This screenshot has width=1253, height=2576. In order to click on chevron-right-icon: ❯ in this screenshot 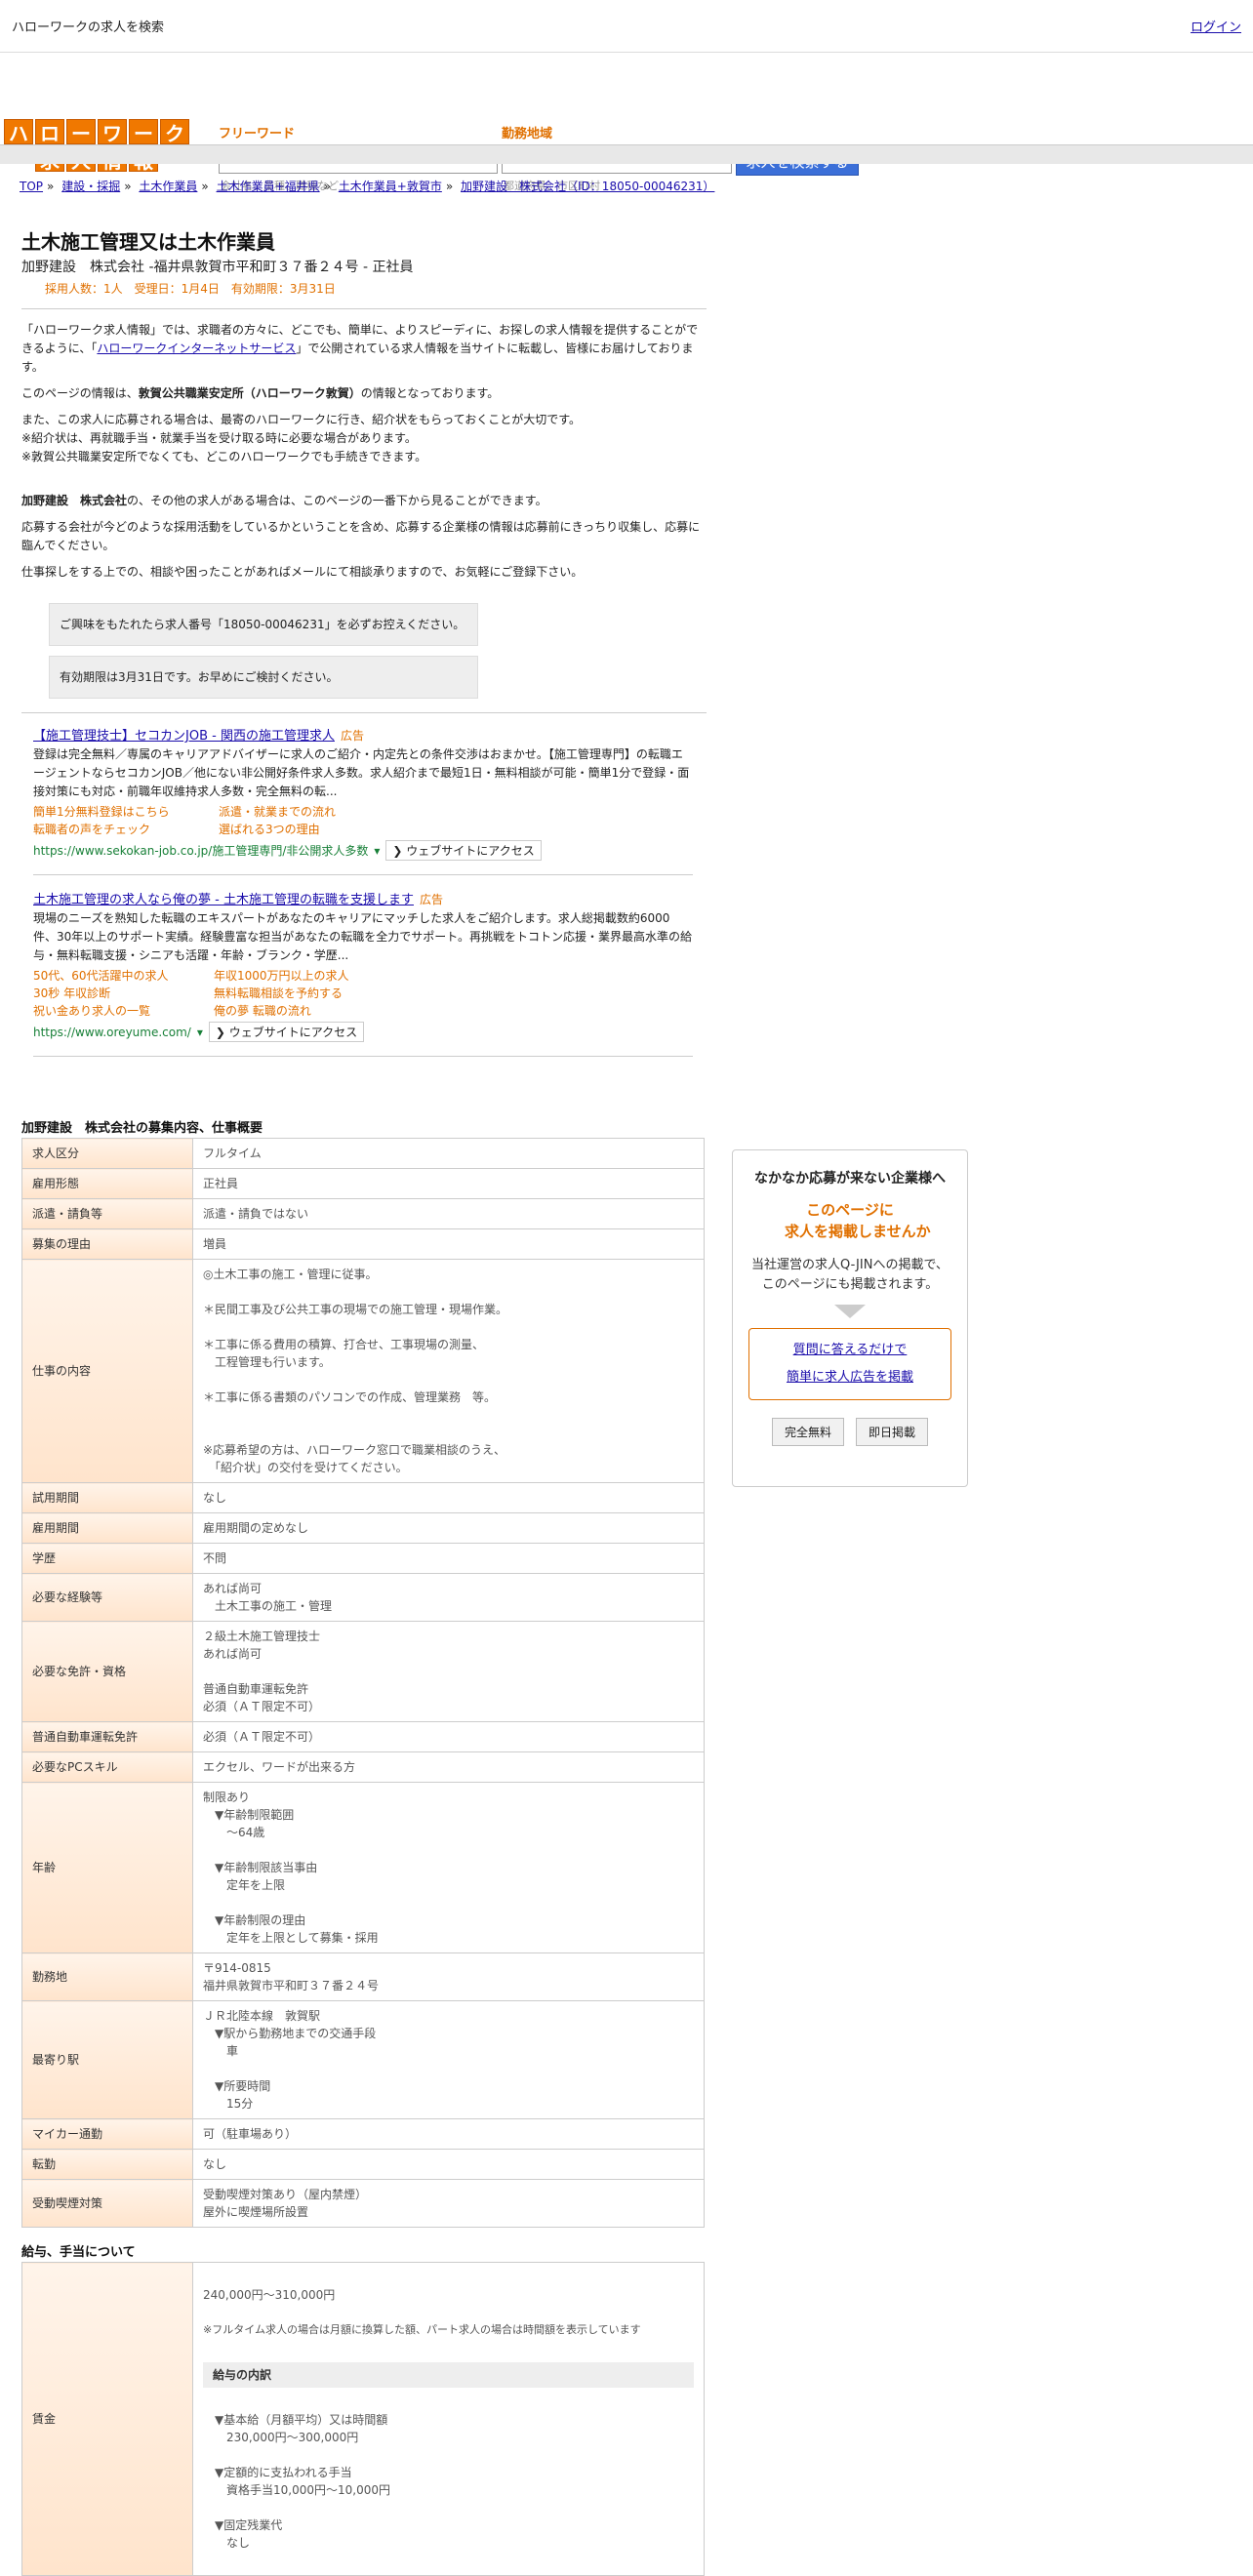, I will do `click(399, 851)`.